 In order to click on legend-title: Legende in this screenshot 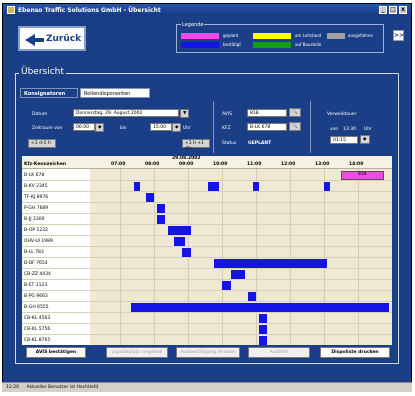, I will do `click(193, 25)`.